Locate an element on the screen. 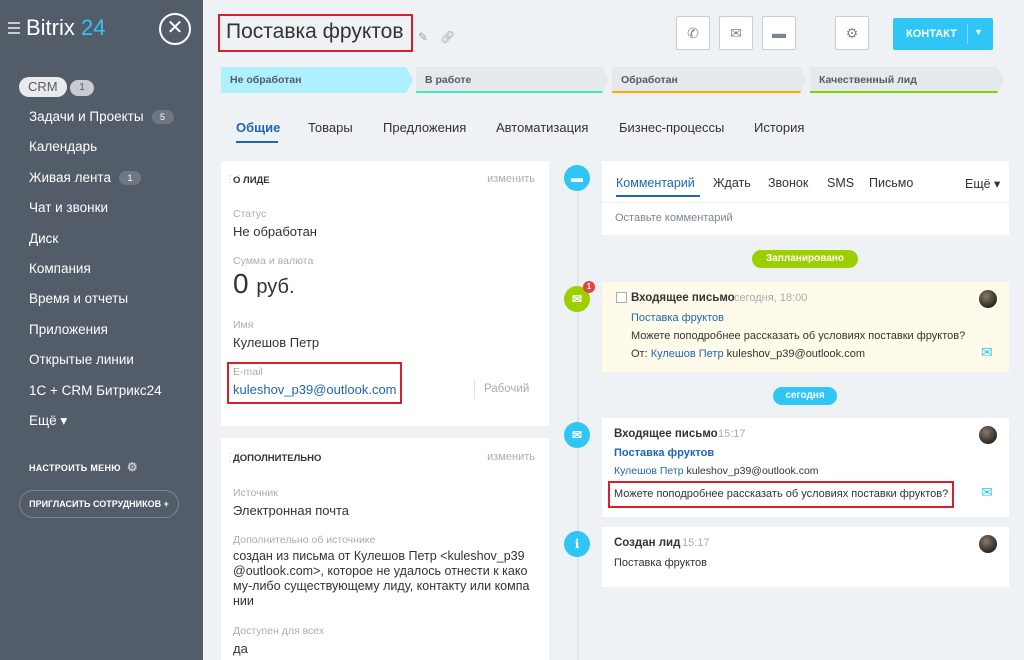  sum-label: Сумма и валюта is located at coordinates (273, 261).